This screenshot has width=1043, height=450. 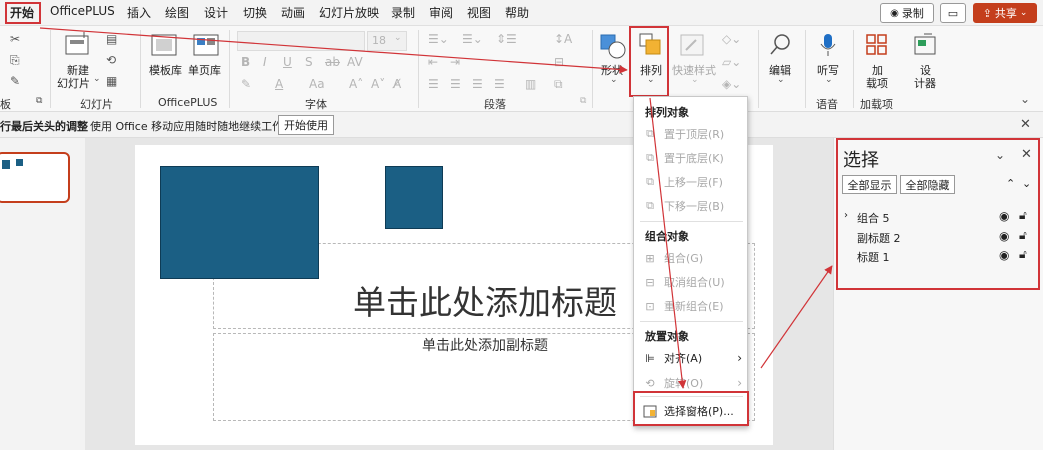 What do you see at coordinates (111, 81) in the screenshot?
I see `section-icon: ▦` at bounding box center [111, 81].